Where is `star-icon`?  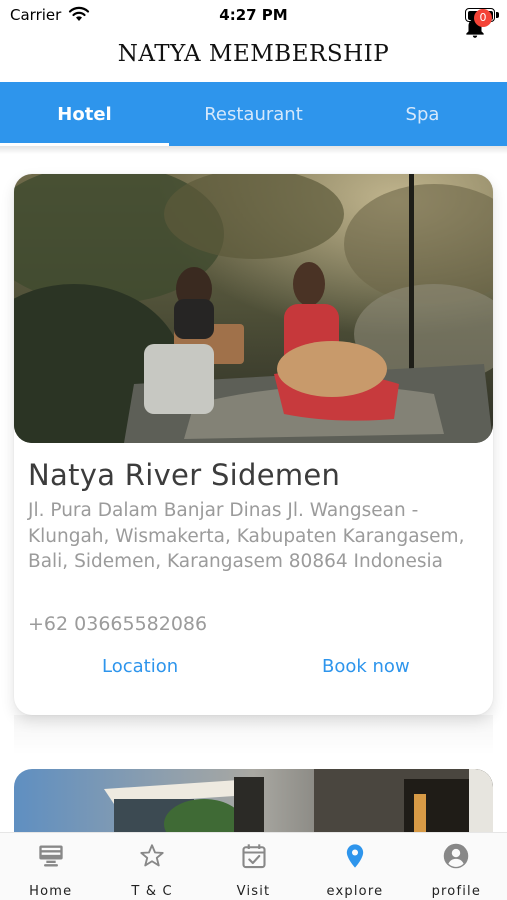
star-icon is located at coordinates (152, 855).